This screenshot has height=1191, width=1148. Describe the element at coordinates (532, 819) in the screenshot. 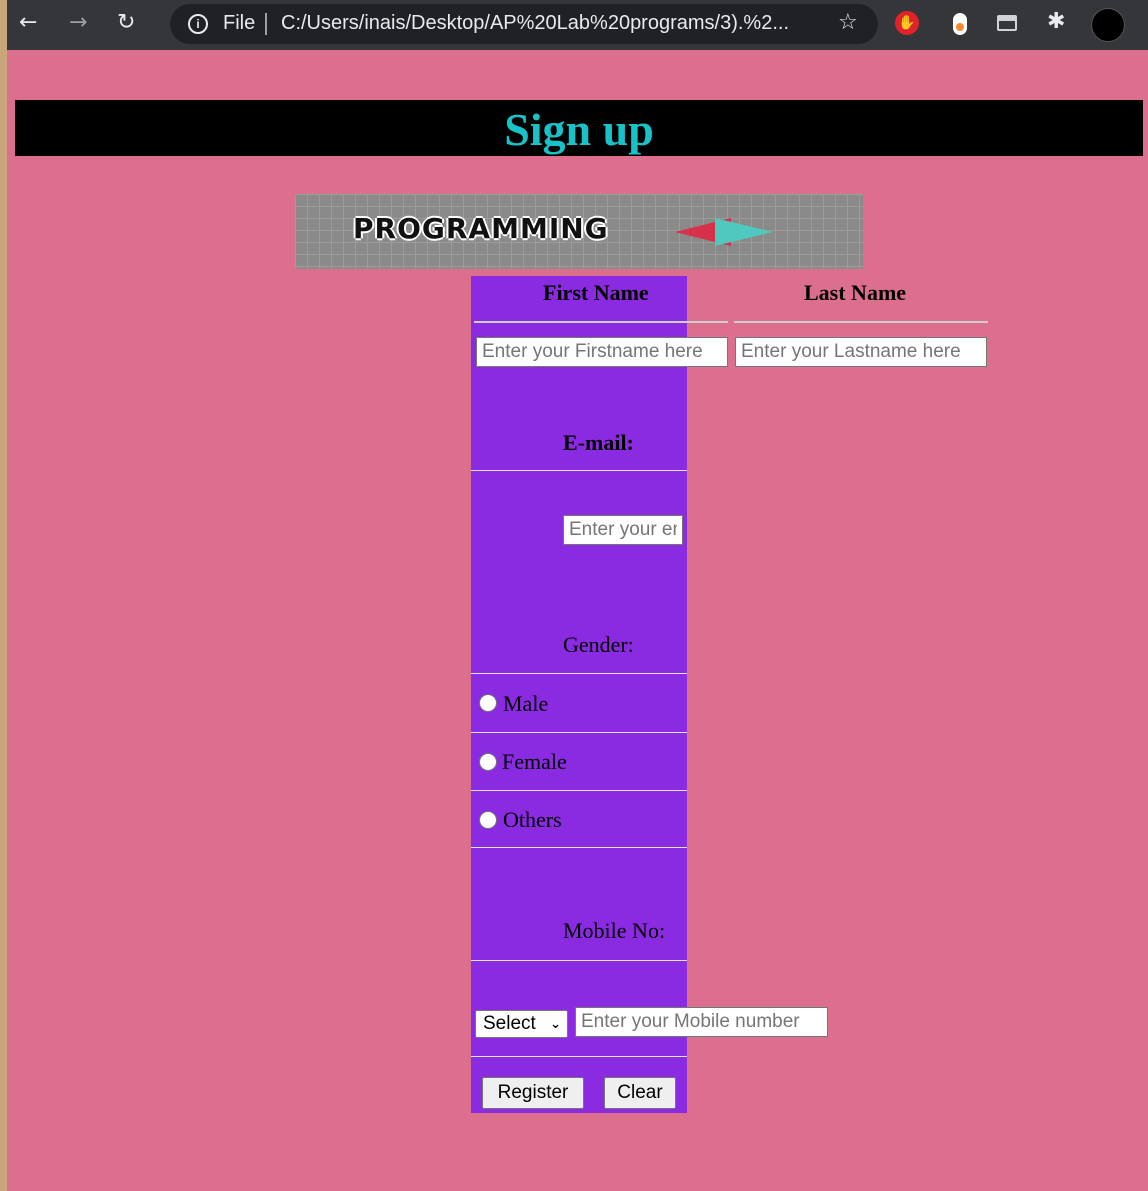

I see `others-label: Others` at that location.